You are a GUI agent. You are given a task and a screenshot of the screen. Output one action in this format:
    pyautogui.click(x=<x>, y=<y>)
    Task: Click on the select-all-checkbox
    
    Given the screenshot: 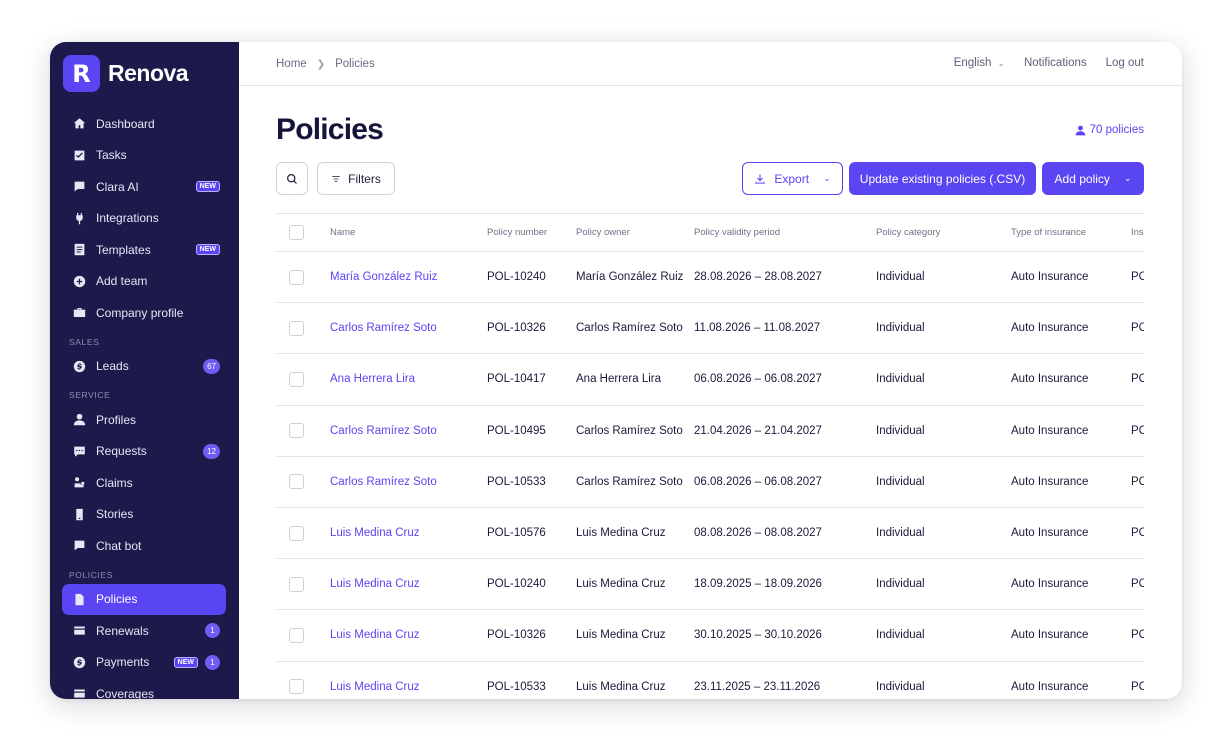 What is the action you would take?
    pyautogui.click(x=296, y=232)
    